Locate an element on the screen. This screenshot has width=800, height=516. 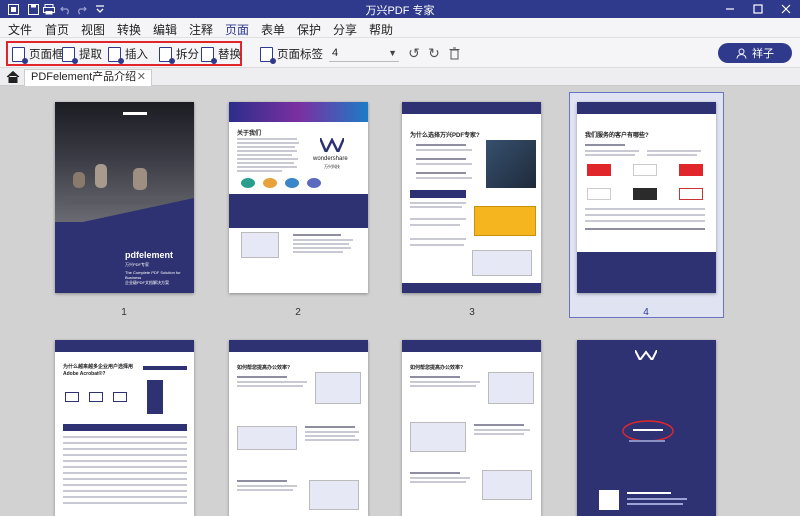
split-label: 拆分 is located at coordinates (187, 55).